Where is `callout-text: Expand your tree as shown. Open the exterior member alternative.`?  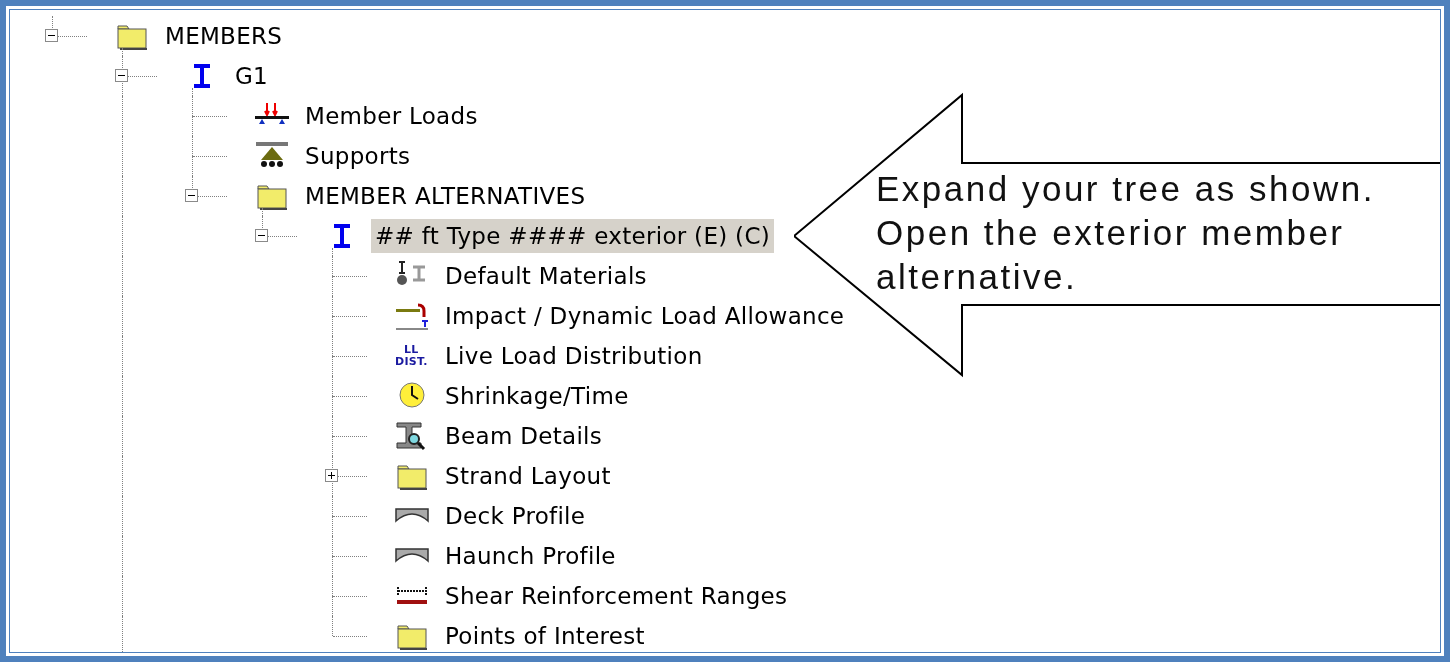
callout-text: Expand your tree as shown. Open the exterior member alternative. is located at coordinates (1126, 233).